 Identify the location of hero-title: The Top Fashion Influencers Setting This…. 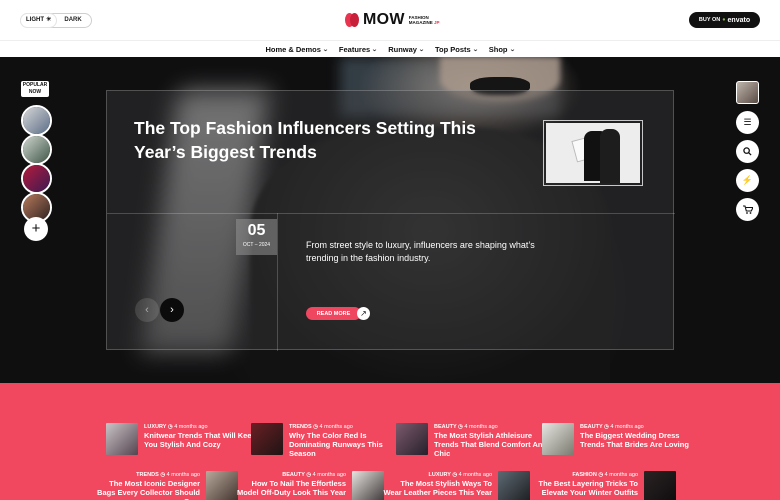
(324, 140).